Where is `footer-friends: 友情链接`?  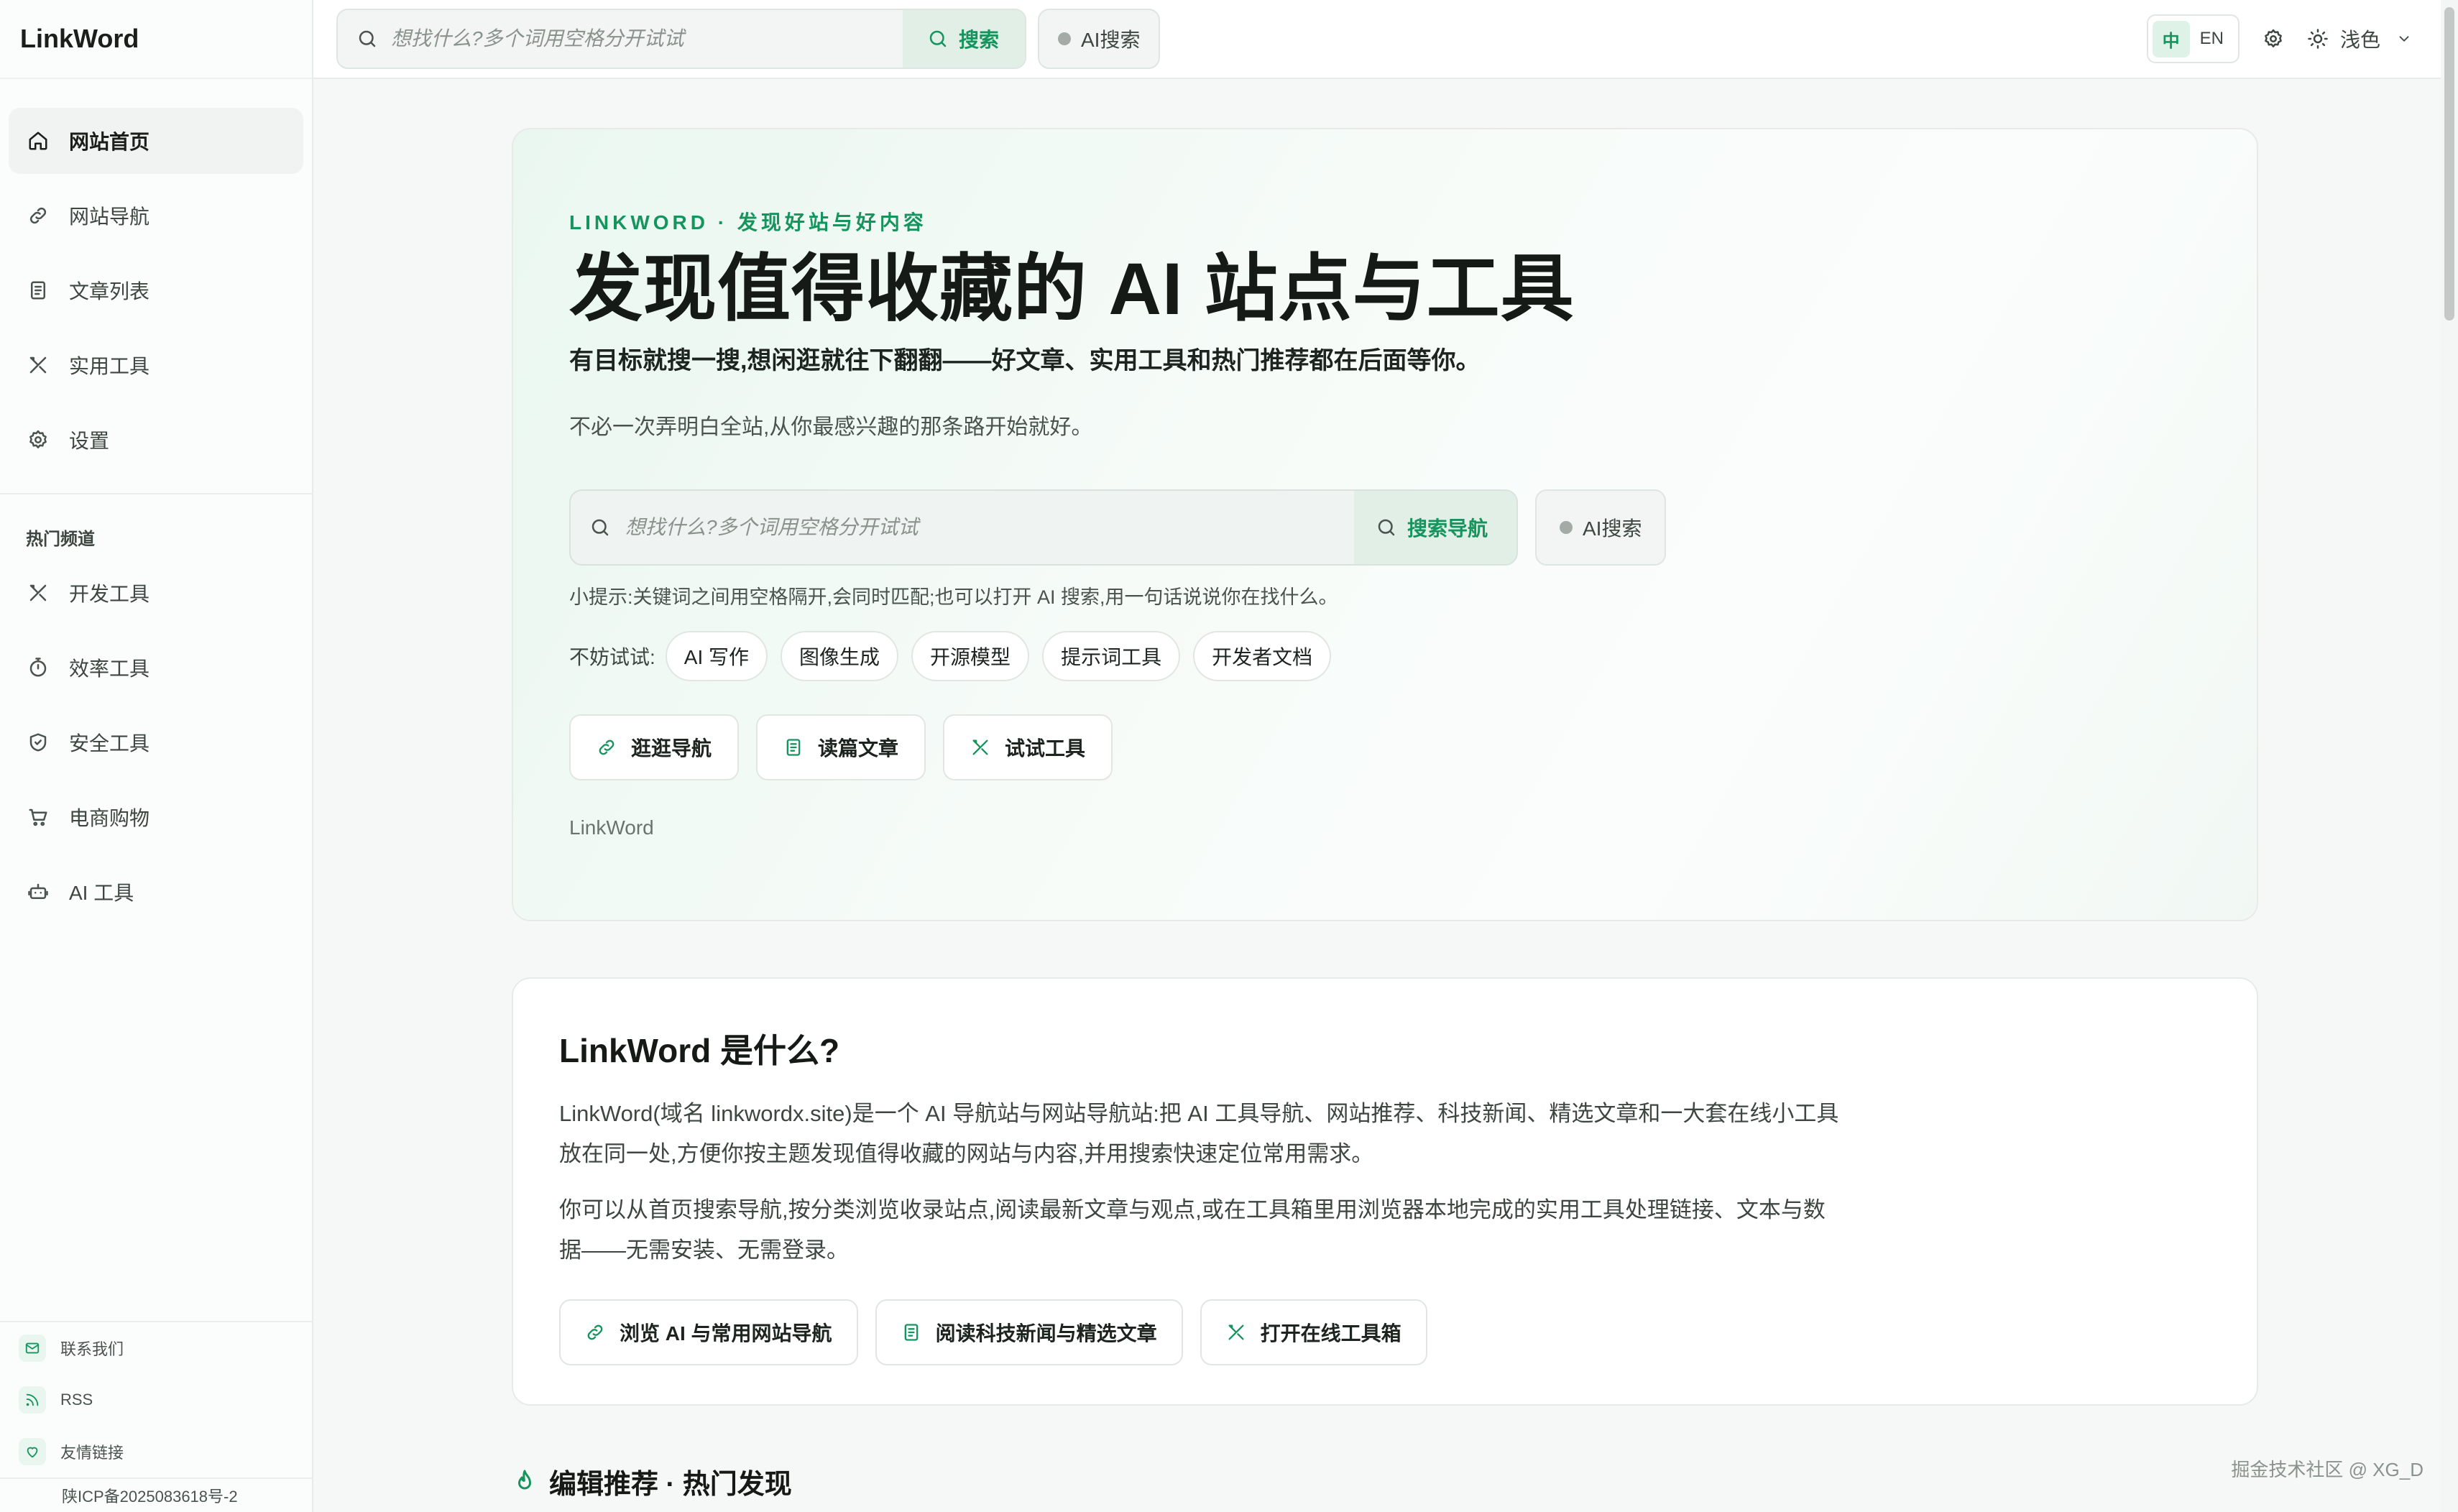
footer-friends: 友情链接 is located at coordinates (156, 1452).